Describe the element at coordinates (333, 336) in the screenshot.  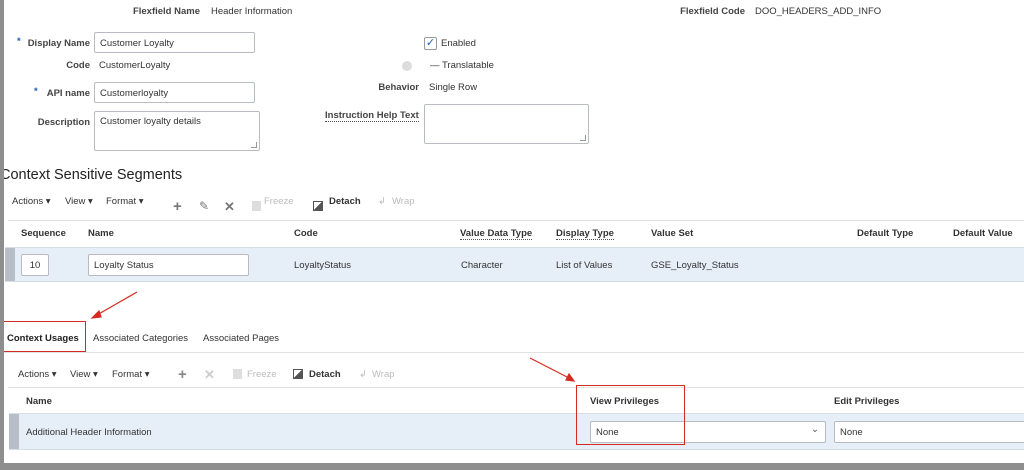
I see `annotation-arrows` at that location.